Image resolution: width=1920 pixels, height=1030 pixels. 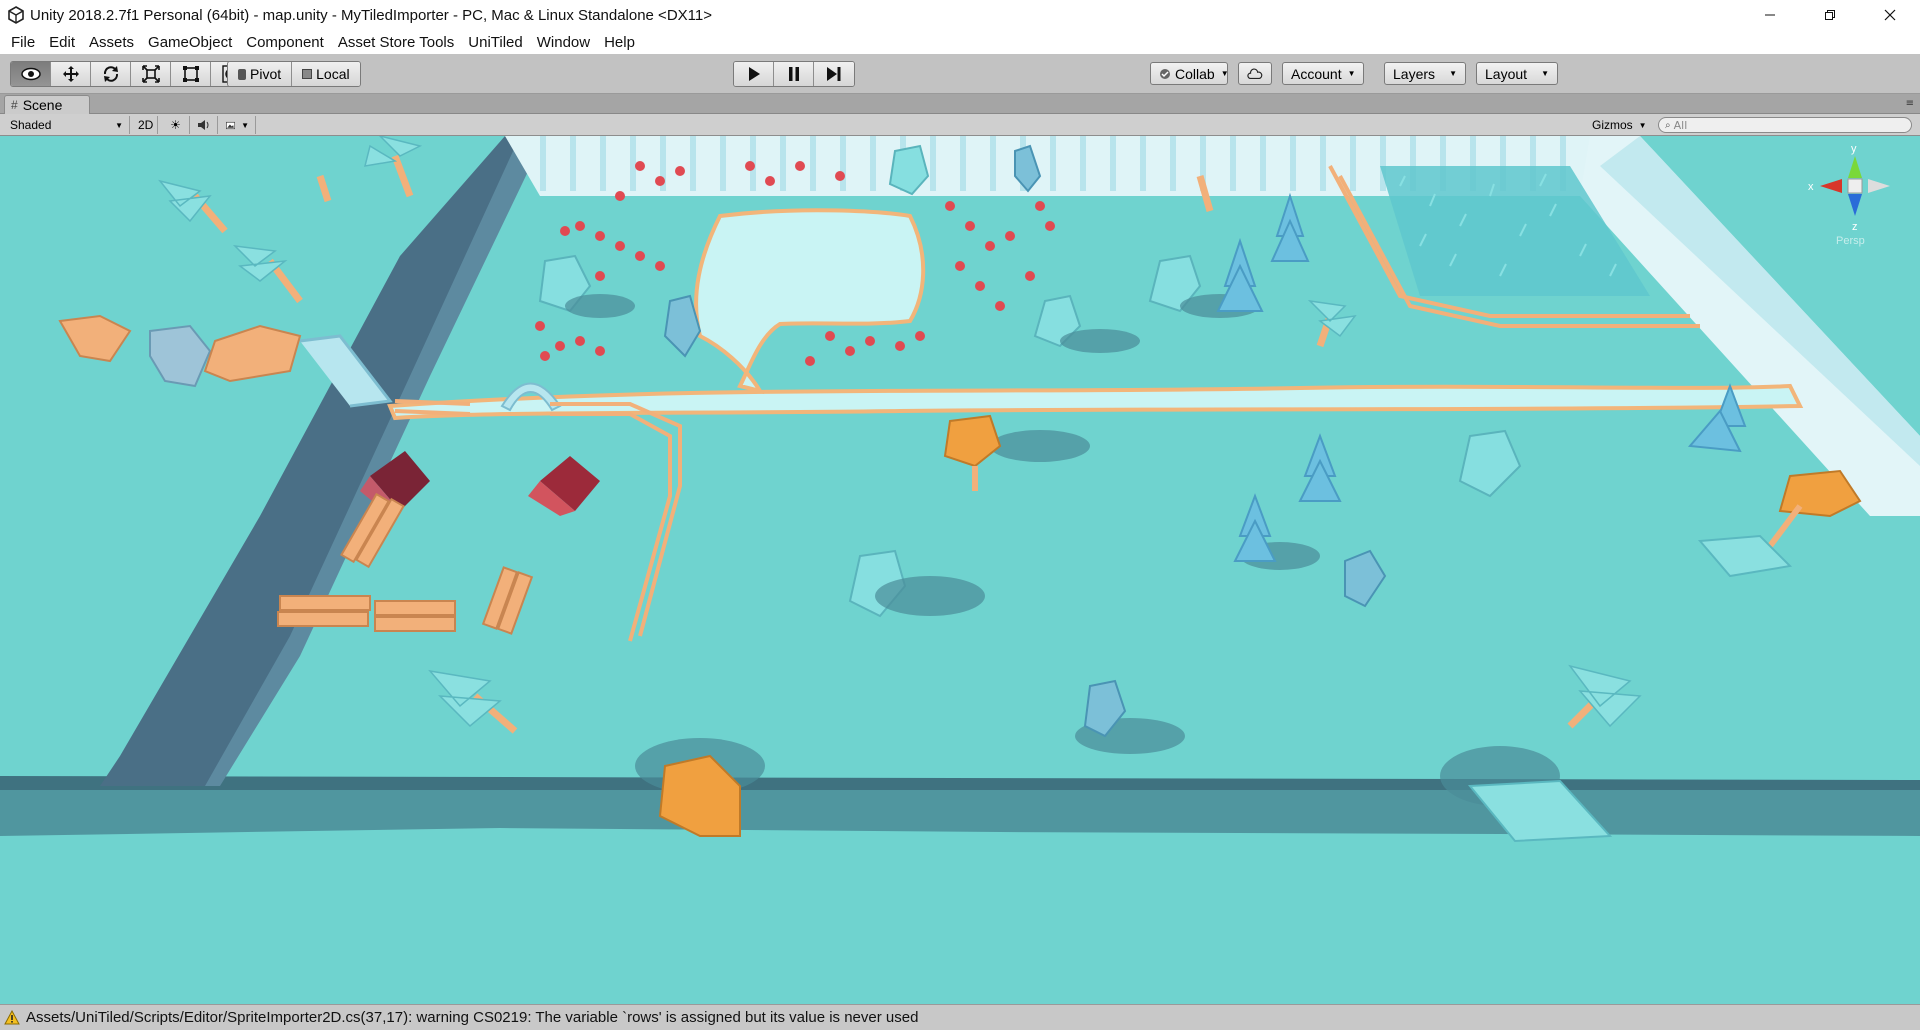 I want to click on pause-icon, so click(x=793, y=74).